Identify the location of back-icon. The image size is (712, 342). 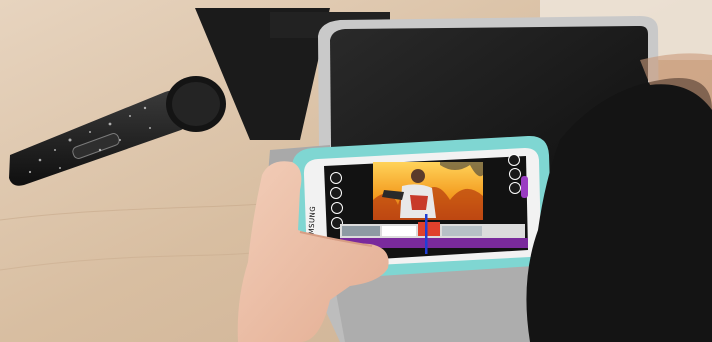
(336, 178).